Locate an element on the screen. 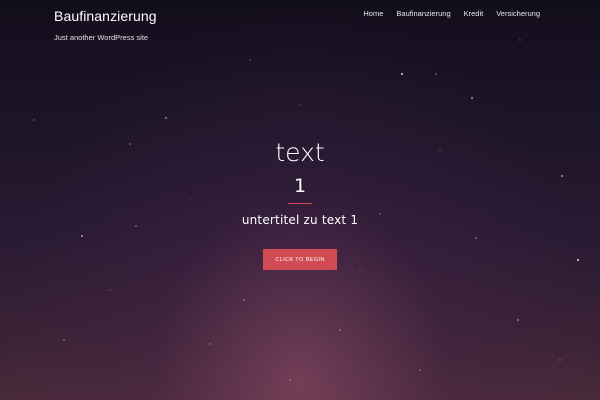 Image resolution: width=600 pixels, height=400 pixels. click-to-begin-button: Click to begin is located at coordinates (300, 259).